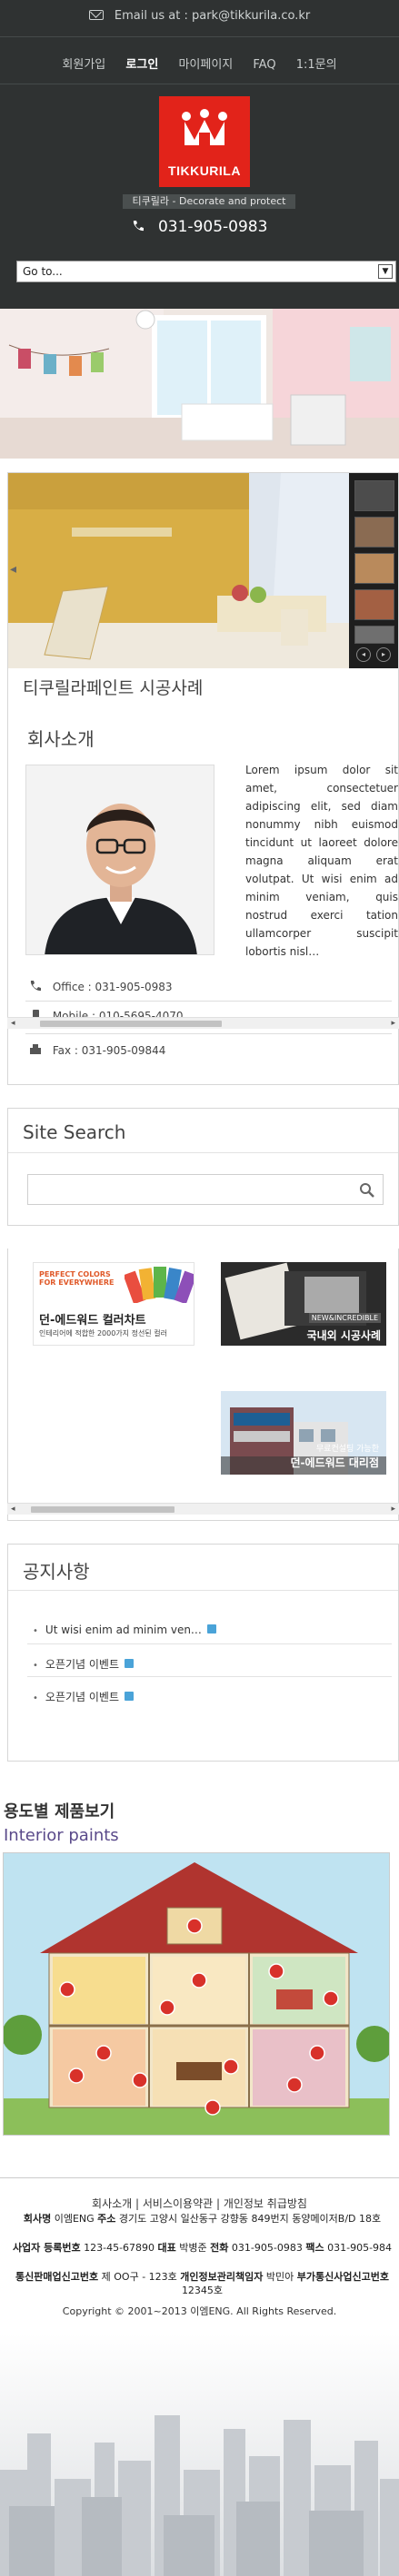 The height and width of the screenshot is (2576, 399). What do you see at coordinates (250, 2219) in the screenshot?
I see `value: 경기도 고양시 일산동구 강향동 849번지 동양메이저B/D 18호` at bounding box center [250, 2219].